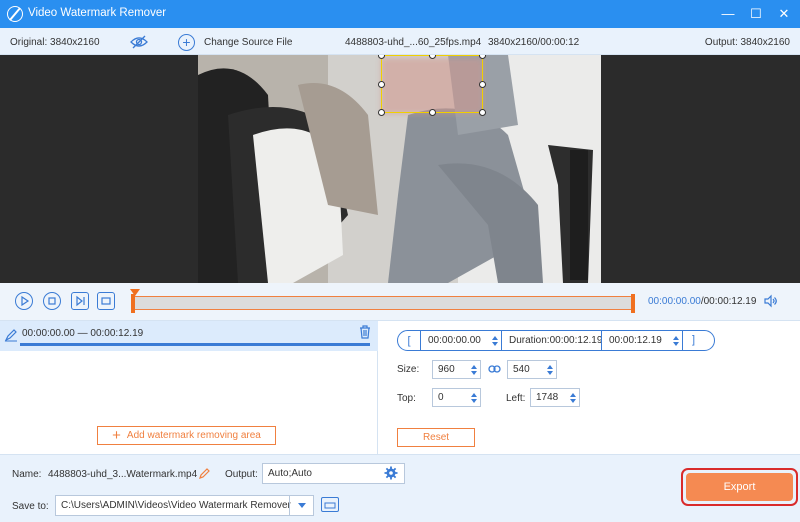 The image size is (800, 522). I want to click on link-icon, so click(494, 369).